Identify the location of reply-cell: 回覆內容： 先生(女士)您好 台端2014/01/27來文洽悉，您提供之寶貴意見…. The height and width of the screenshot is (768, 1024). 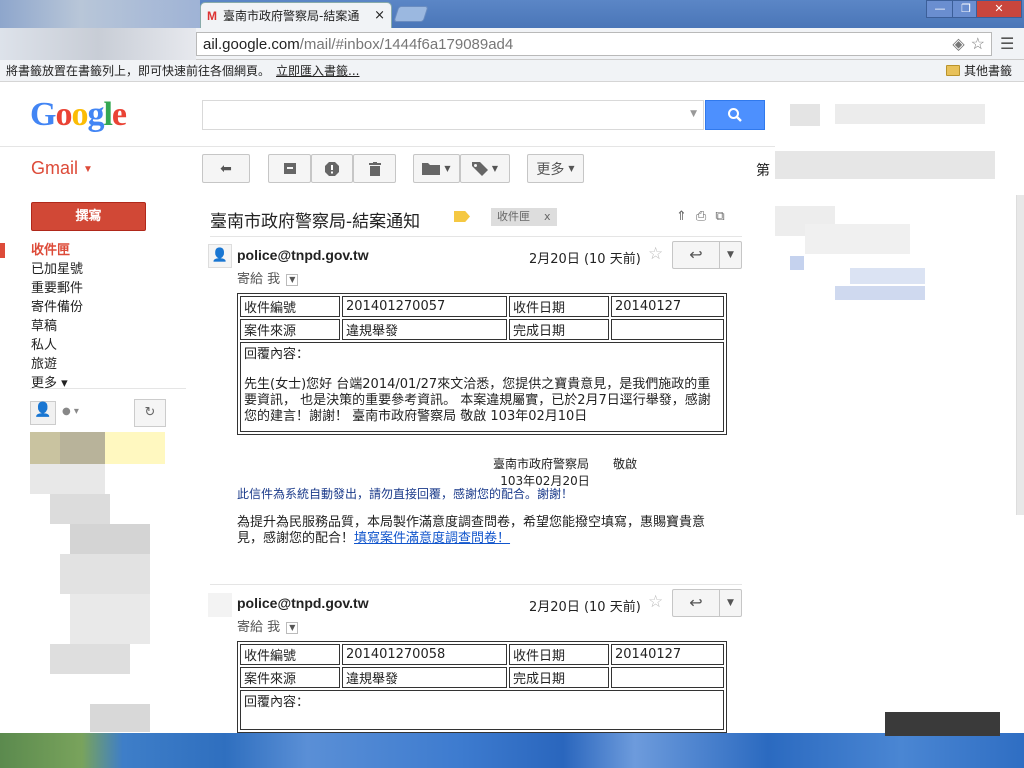
(482, 387).